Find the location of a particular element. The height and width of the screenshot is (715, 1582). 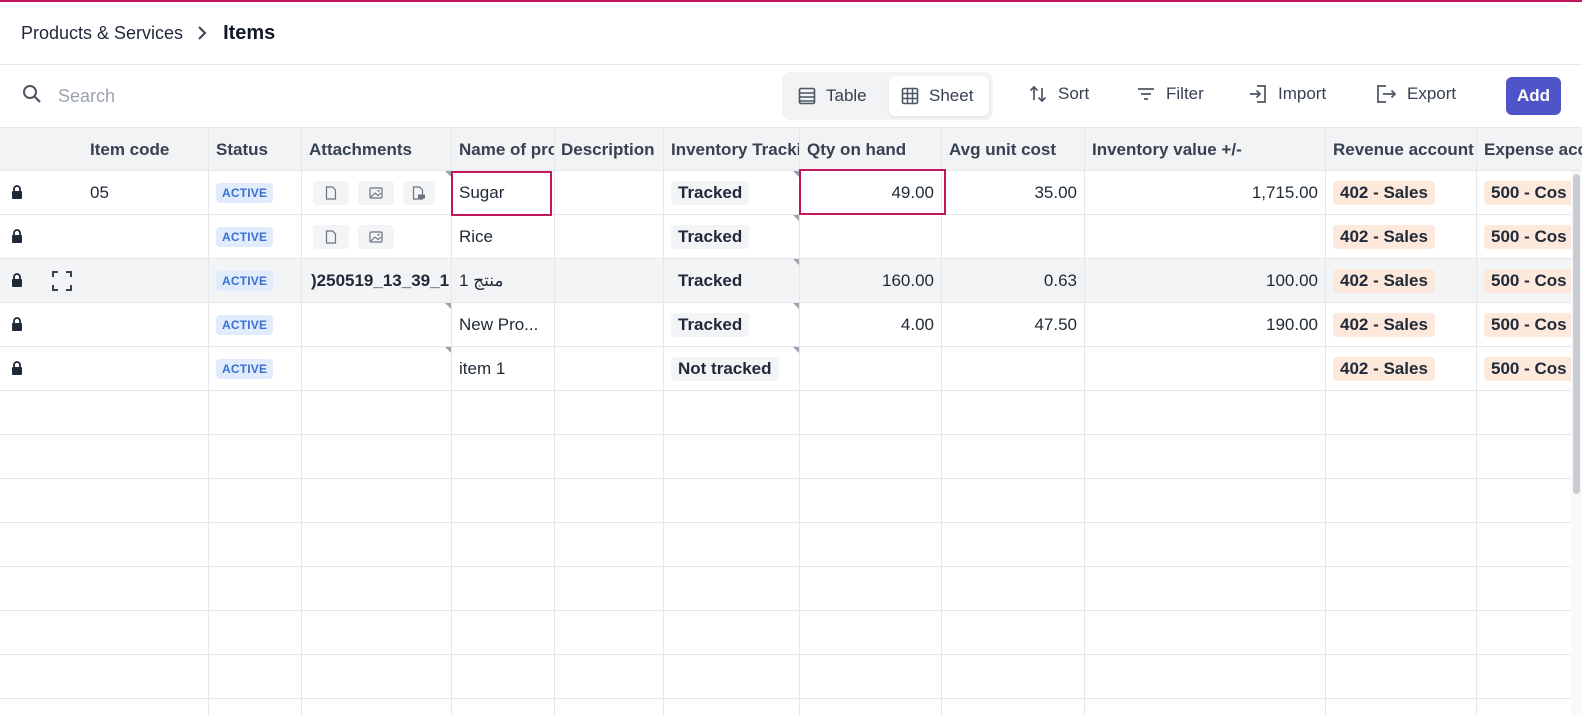

avg-unit-cost-cell: 47.50 is located at coordinates (1013, 324).